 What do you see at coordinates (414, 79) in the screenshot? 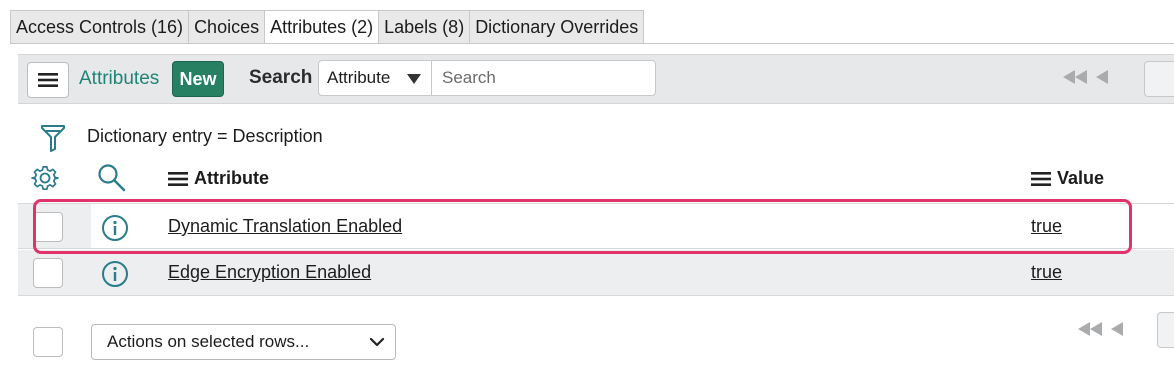
I see `caret-down-icon` at bounding box center [414, 79].